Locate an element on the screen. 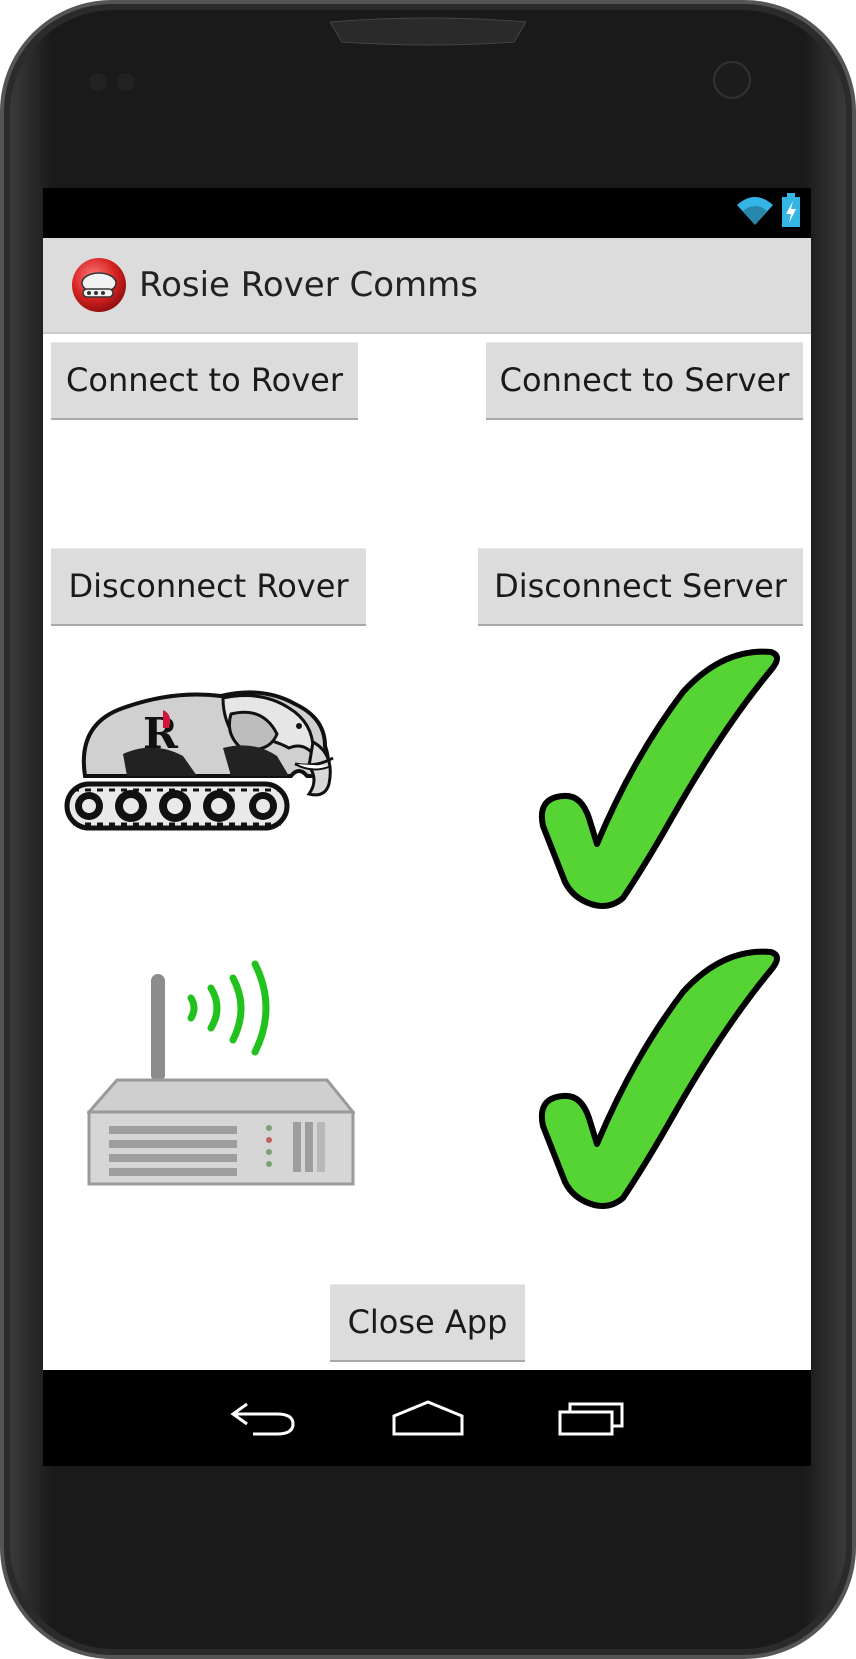 Image resolution: width=856 pixels, height=1659 pixels. disconnect-rover-button: Disconnect Rover is located at coordinates (208, 586).